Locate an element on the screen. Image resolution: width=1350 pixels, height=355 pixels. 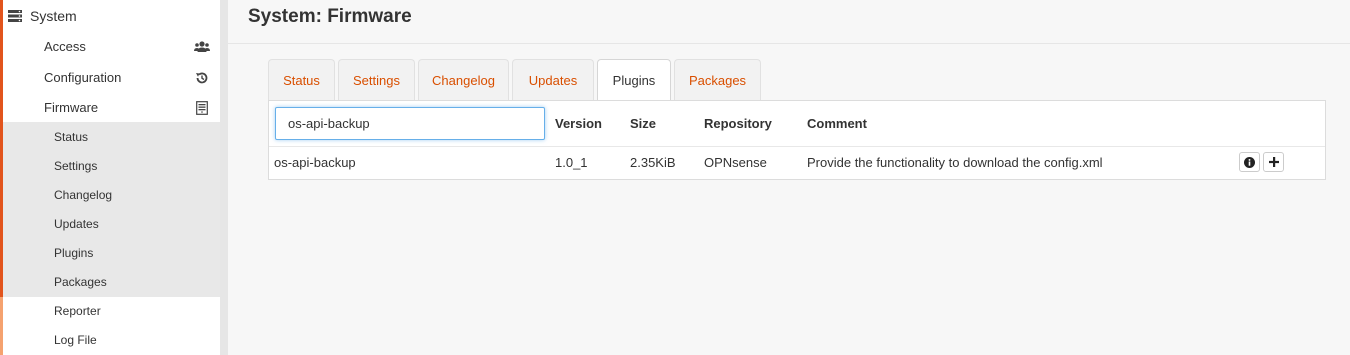
tab-status: Status is located at coordinates (301, 79).